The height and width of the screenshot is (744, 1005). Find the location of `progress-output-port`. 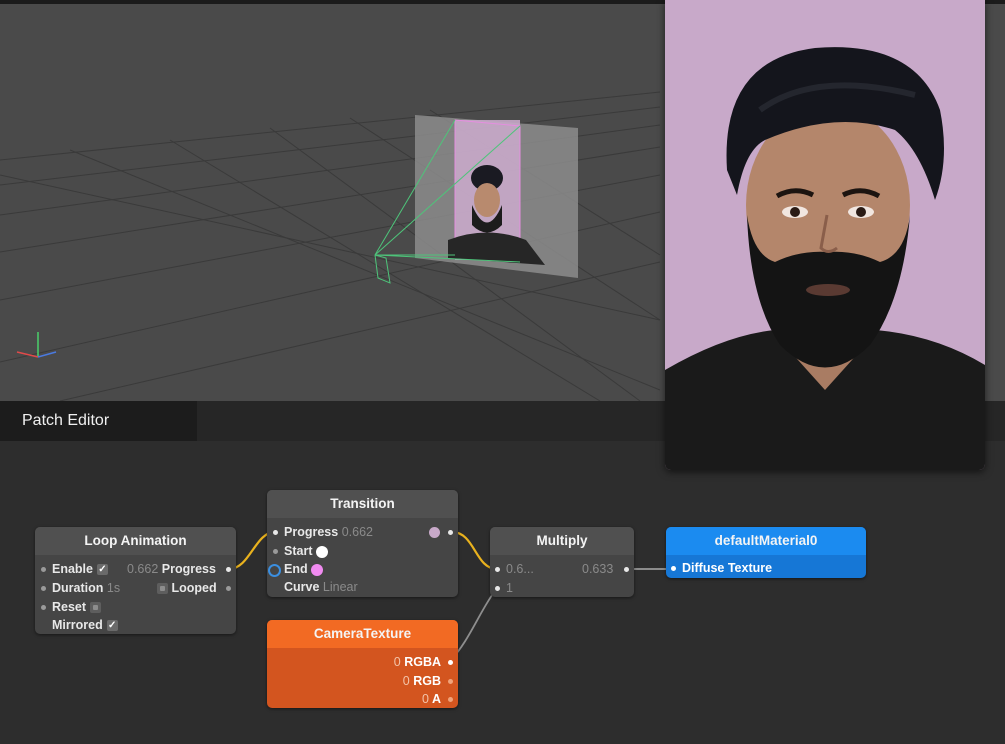

progress-output-port is located at coordinates (228, 569).